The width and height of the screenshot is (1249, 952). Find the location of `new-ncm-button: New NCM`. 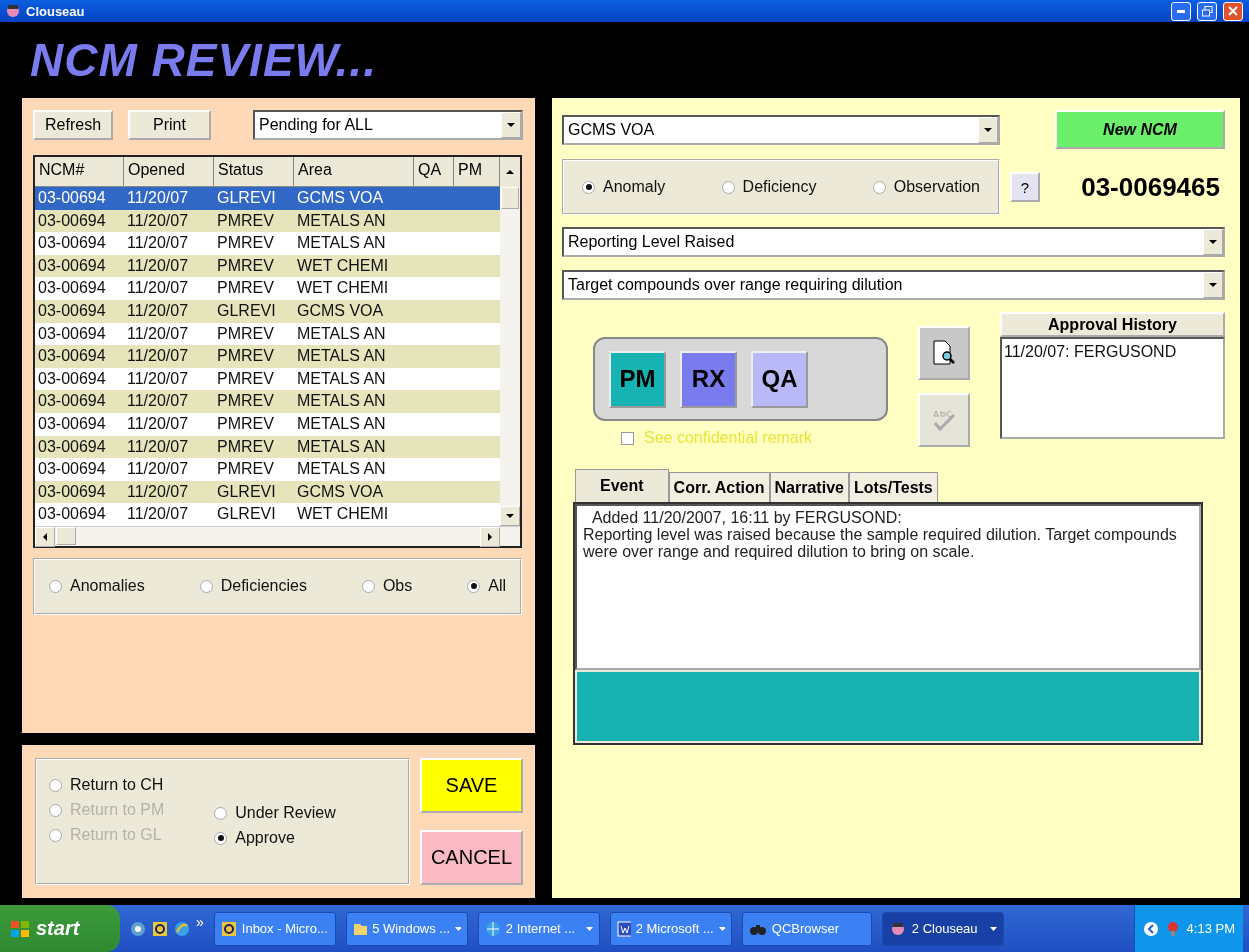

new-ncm-button: New NCM is located at coordinates (1140, 129).